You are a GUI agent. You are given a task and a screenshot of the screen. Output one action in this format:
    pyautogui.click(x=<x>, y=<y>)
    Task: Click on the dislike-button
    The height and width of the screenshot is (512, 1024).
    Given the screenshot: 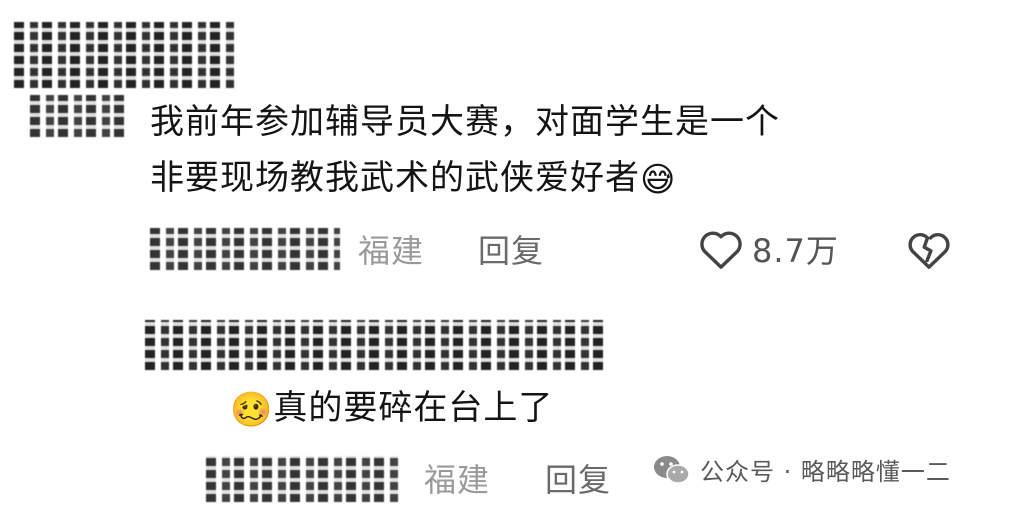 What is the action you would take?
    pyautogui.click(x=929, y=249)
    